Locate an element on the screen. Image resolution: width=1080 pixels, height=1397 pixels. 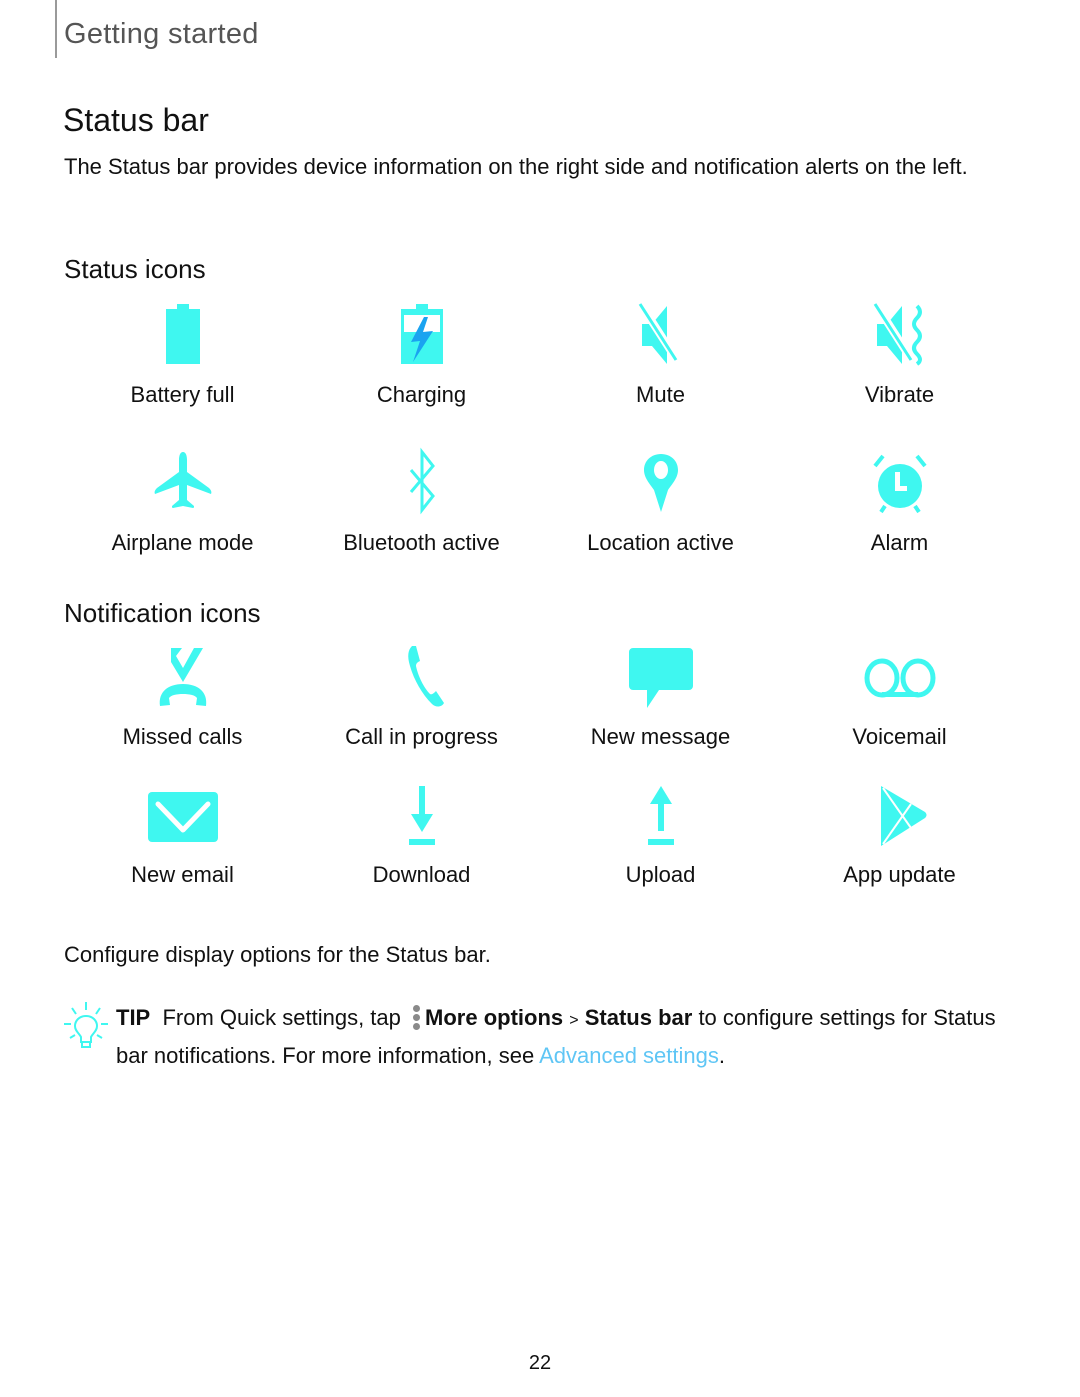
bluetooth-icon is located at coordinates (422, 483).